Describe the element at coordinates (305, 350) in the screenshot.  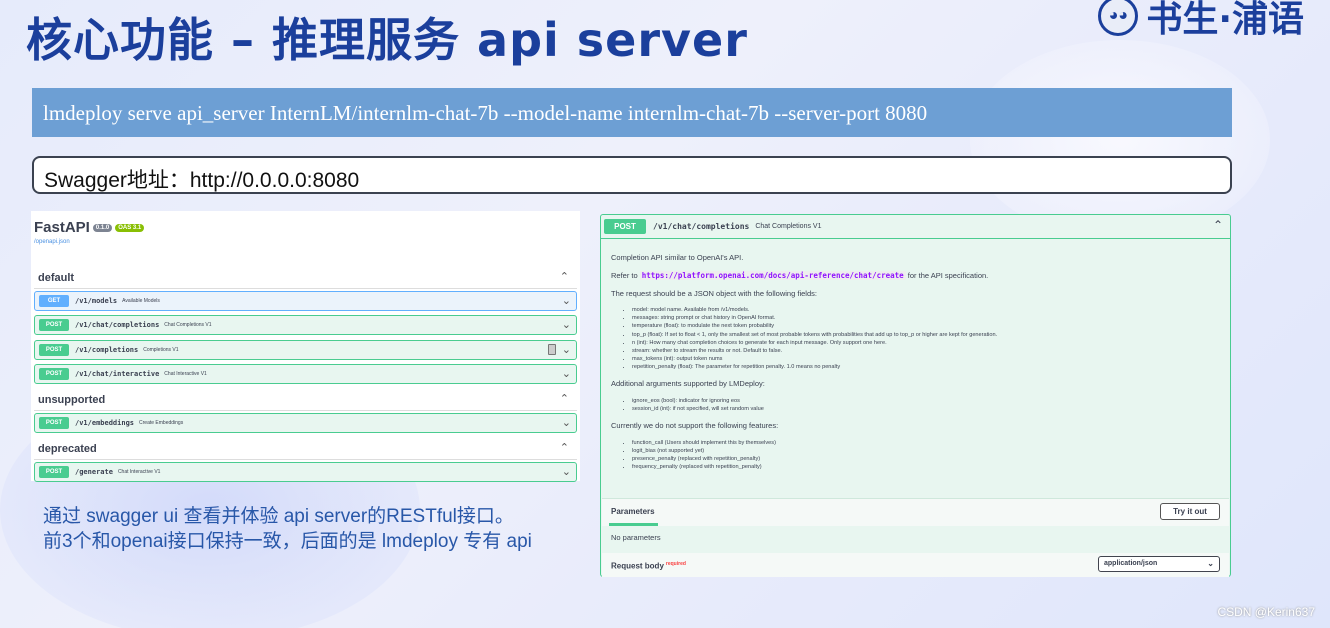
I see `operation-post-completions: POST /v1/completions Completions V1 ⌄` at that location.